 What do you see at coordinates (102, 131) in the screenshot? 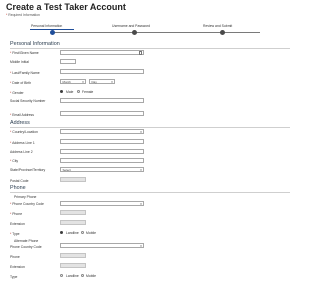
I see `country-select: ▾` at bounding box center [102, 131].